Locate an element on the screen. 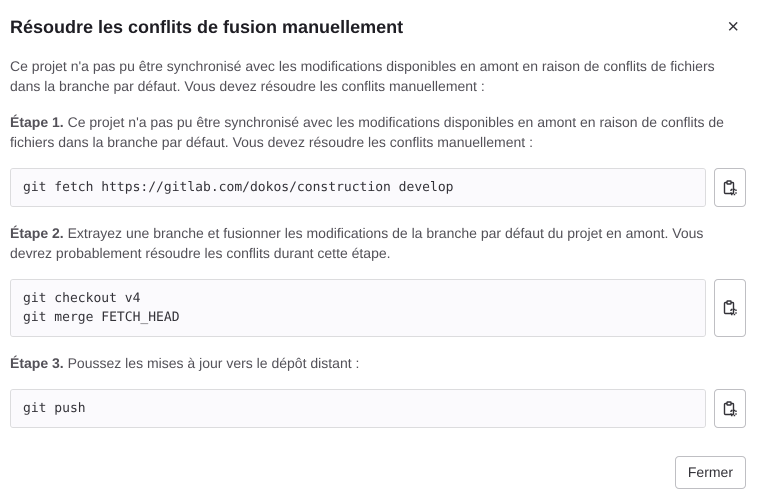 The width and height of the screenshot is (759, 489). step-text: Étape 1. Ce projet n'a pas pu être synchronisé avec les modifications disponibles en amont en raison de conflits de fichiers dans la branche par défaut. Vous devez résoudre les conflits manuellement : is located at coordinates (367, 132).